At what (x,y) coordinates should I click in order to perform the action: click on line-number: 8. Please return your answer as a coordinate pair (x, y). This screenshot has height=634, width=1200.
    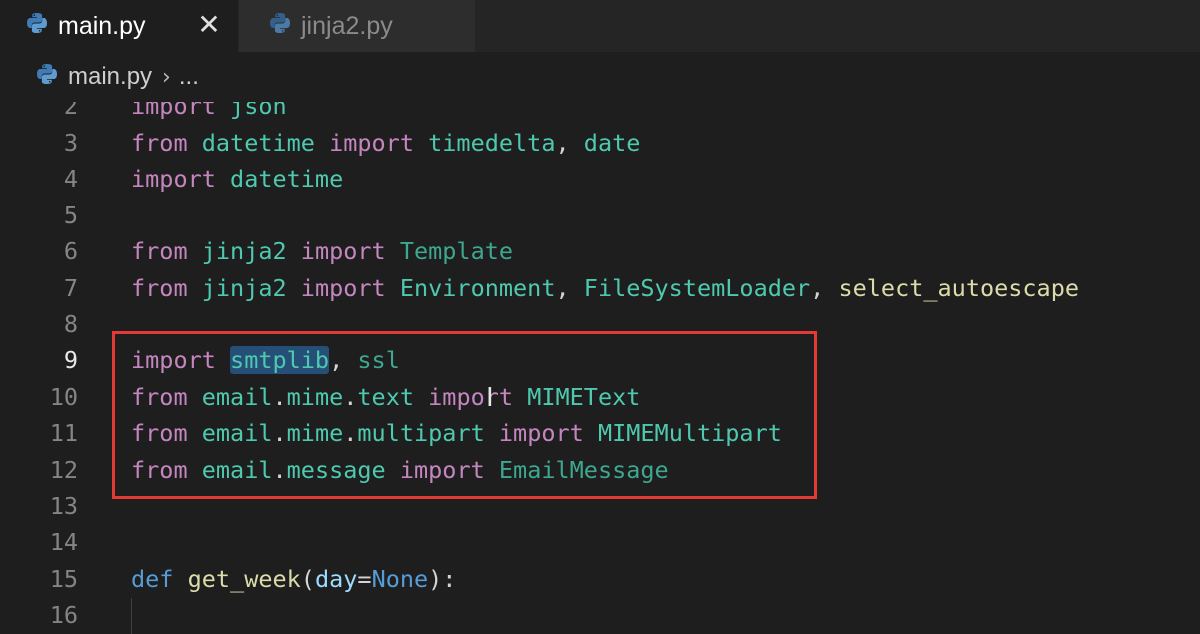
    Looking at the image, I should click on (70, 324).